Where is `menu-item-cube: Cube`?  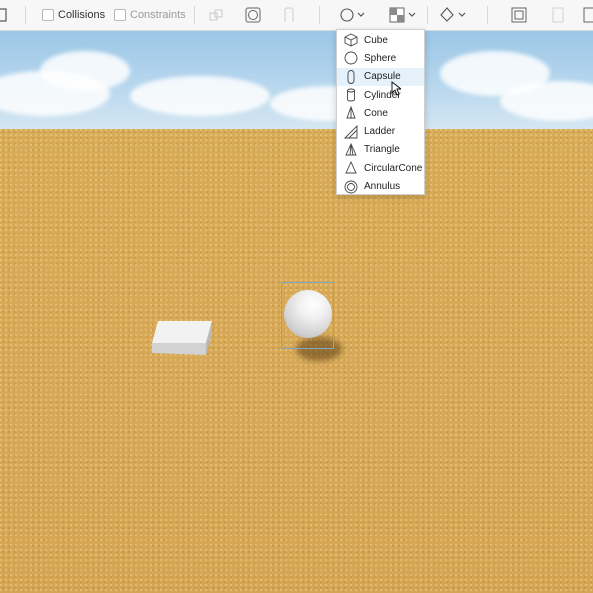 menu-item-cube: Cube is located at coordinates (380, 40).